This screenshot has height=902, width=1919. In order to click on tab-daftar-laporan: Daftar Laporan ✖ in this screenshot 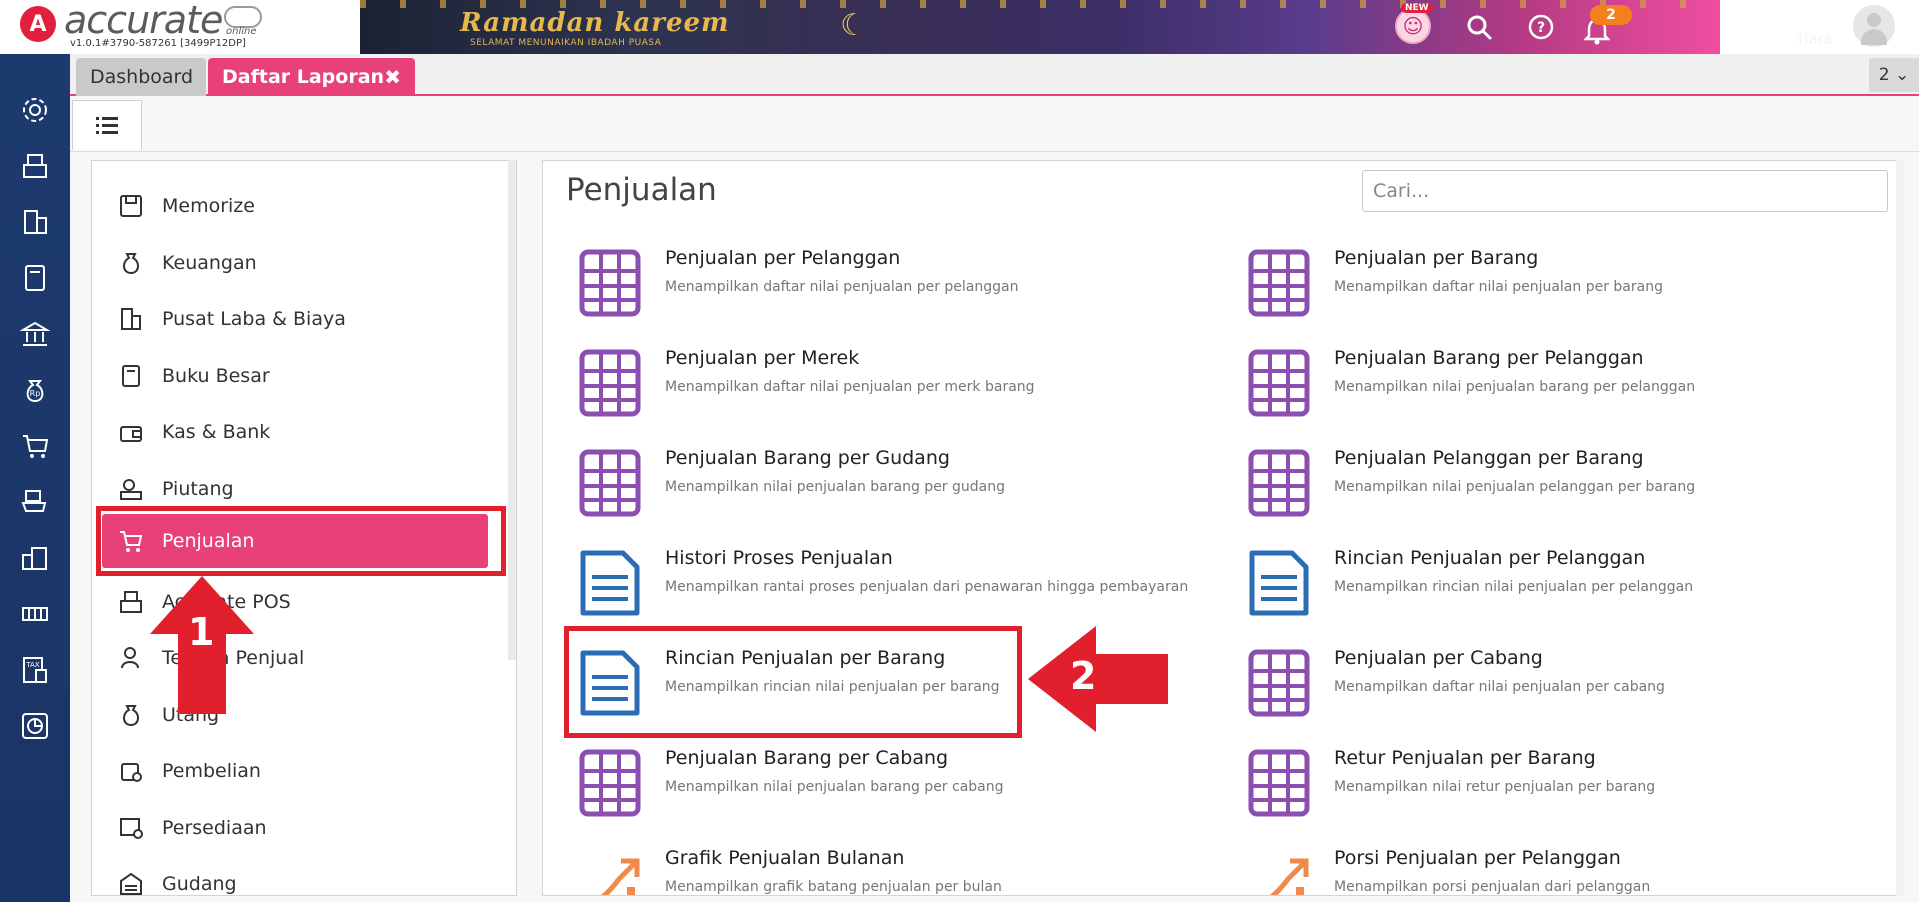, I will do `click(311, 77)`.